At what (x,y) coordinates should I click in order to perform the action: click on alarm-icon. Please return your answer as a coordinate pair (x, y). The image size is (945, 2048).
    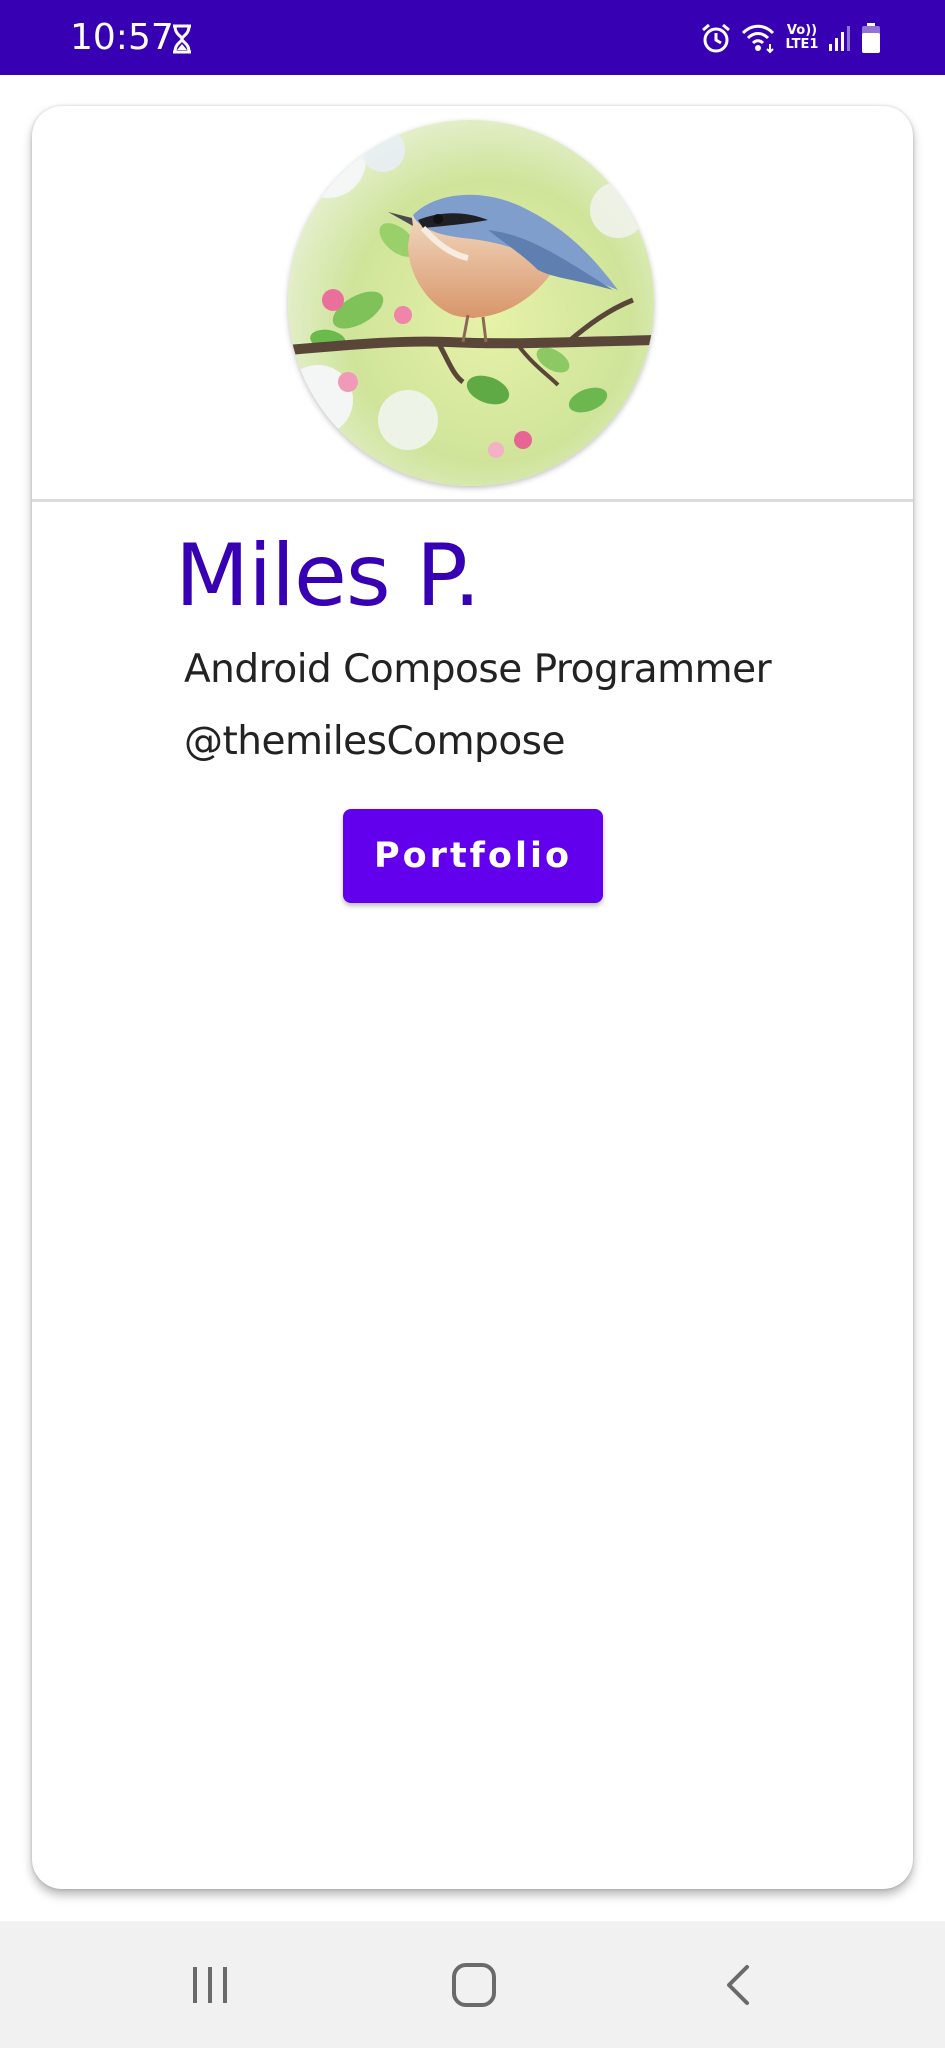
    Looking at the image, I should click on (716, 38).